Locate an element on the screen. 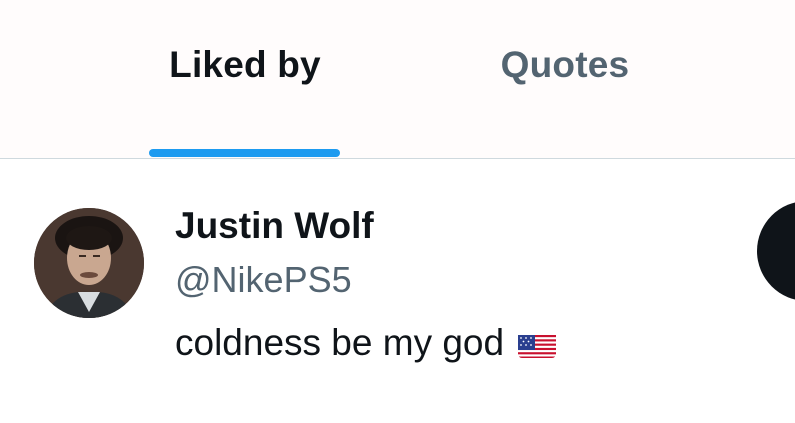 The width and height of the screenshot is (795, 423). tab-liked-by: Liked by is located at coordinates (245, 79).